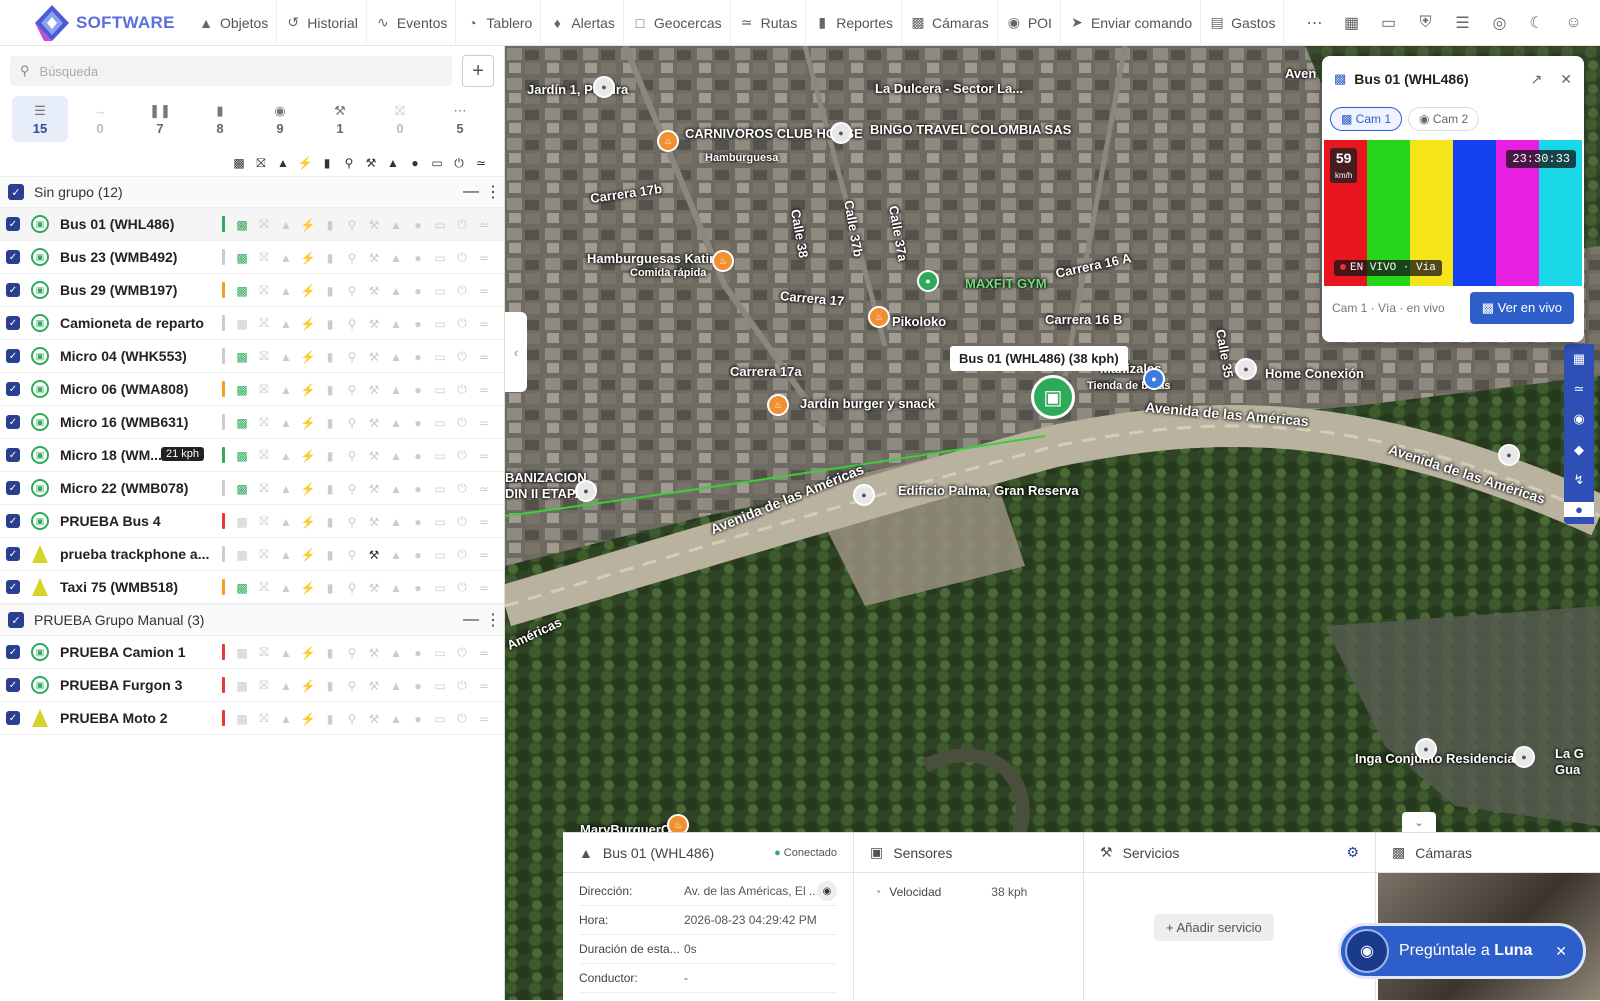 This screenshot has width=1600, height=1001. What do you see at coordinates (478, 71) in the screenshot?
I see `add-object-button: +` at bounding box center [478, 71].